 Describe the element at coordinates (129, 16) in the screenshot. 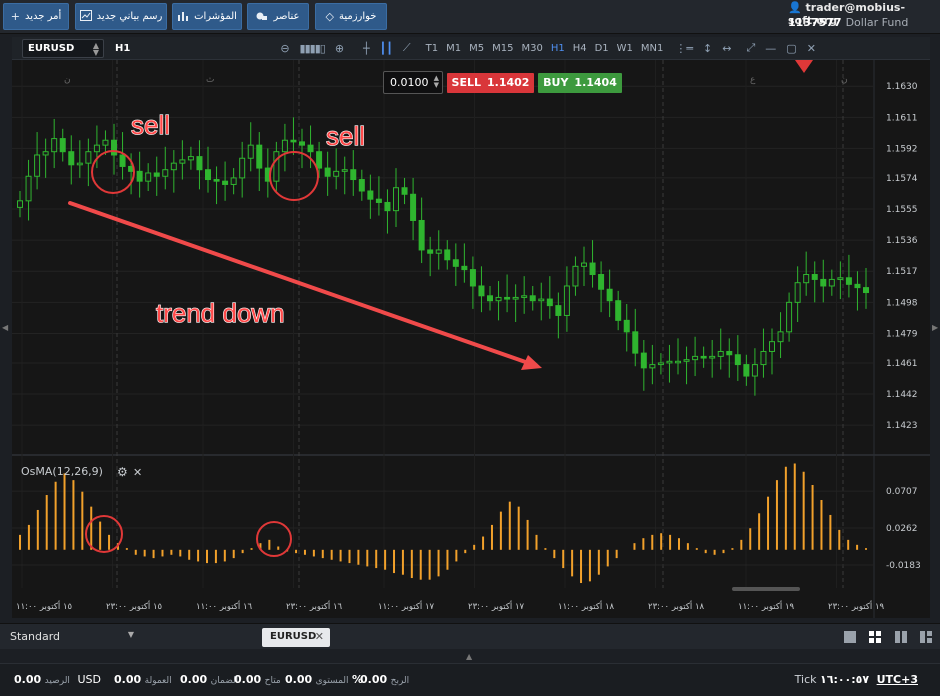

I see `new-chart-label: رسم بياني جديد` at that location.